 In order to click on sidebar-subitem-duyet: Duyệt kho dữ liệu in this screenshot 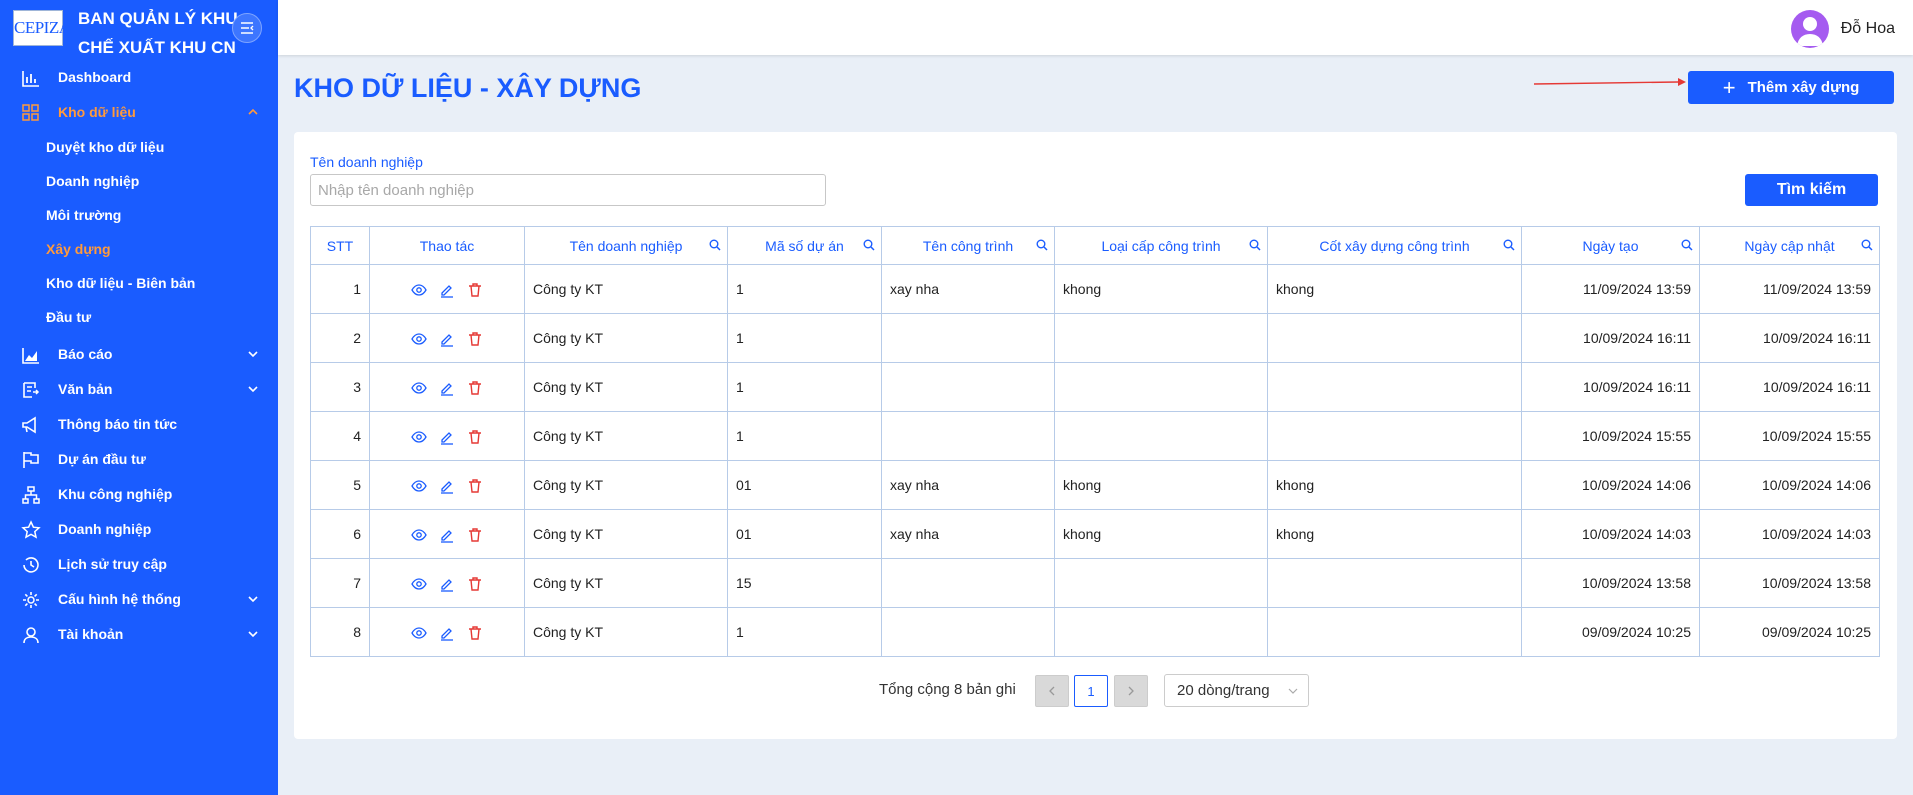, I will do `click(139, 147)`.